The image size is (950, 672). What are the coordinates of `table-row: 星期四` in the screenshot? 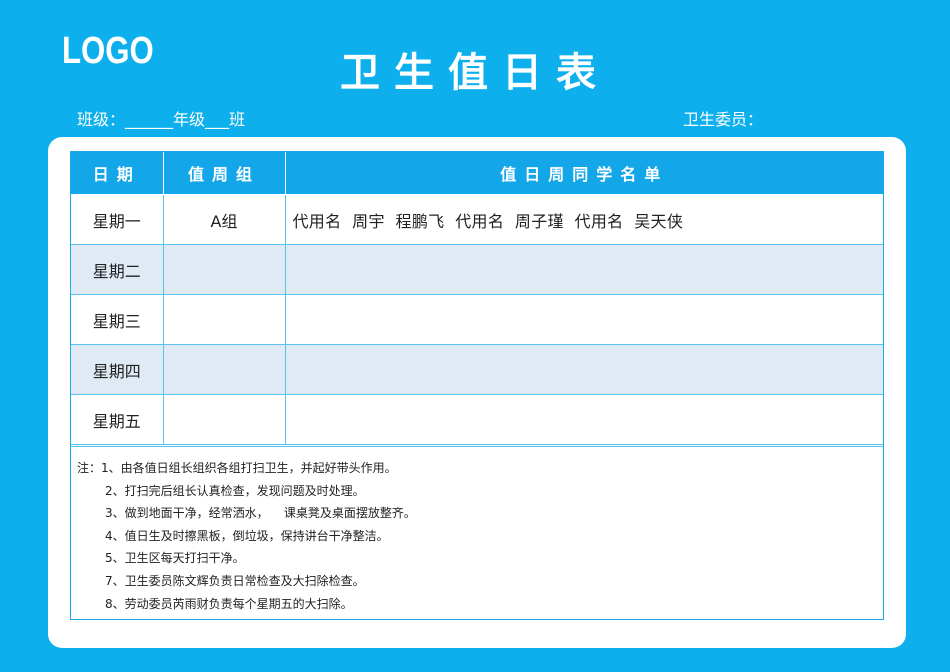 It's located at (477, 369).